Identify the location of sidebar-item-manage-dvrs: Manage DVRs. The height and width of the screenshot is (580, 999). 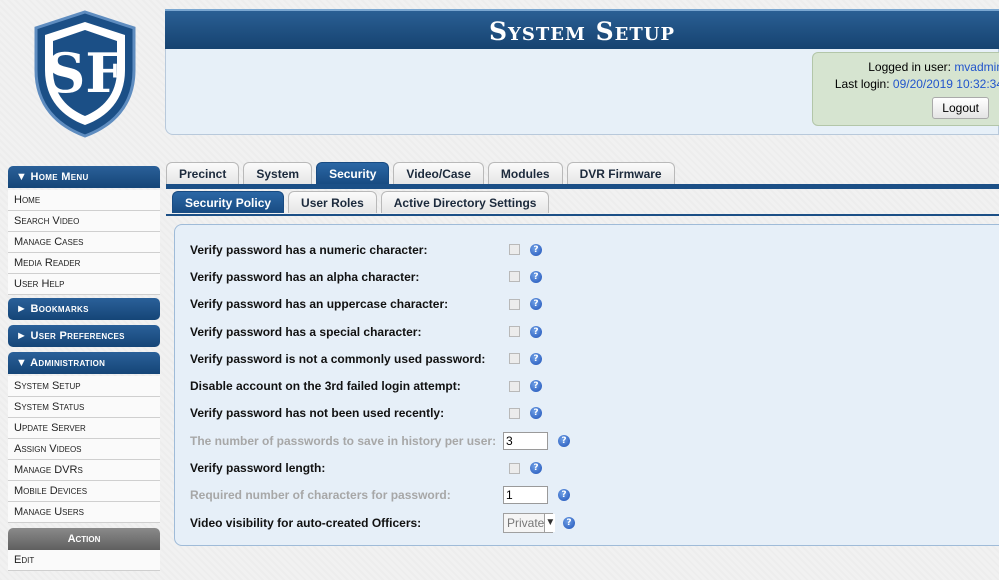
(84, 470).